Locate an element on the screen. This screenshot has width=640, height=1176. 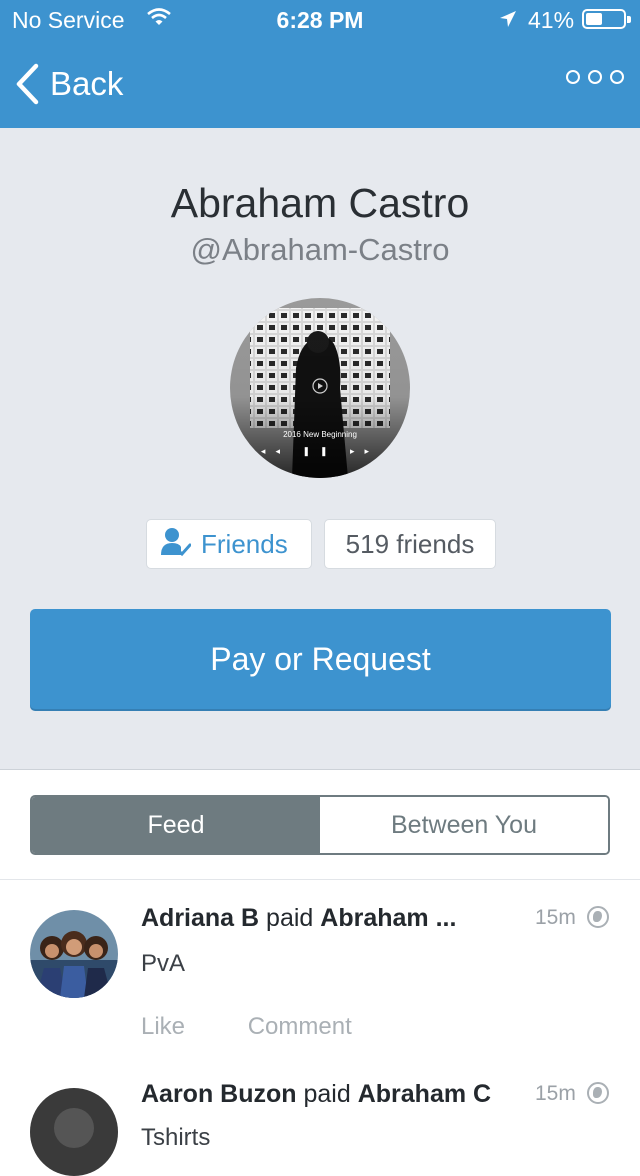
photo-caption: 2016 New Beginning is located at coordinates (320, 434).